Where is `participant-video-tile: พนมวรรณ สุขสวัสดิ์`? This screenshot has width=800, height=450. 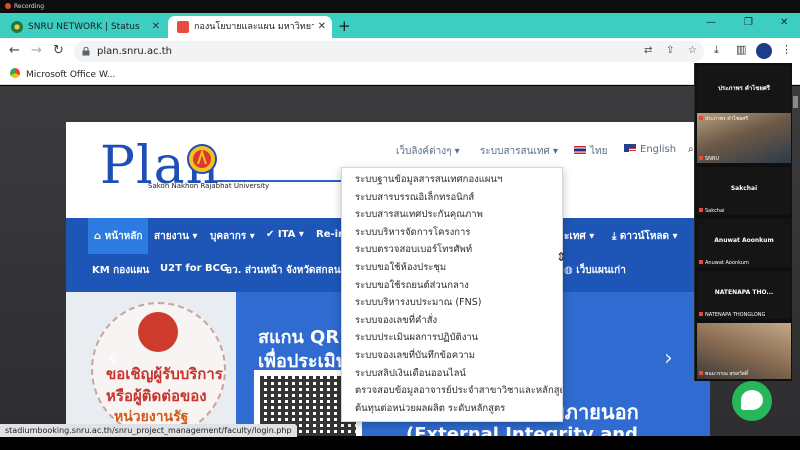 participant-video-tile: พนมวรรณ สุขสวัสดิ์ is located at coordinates (744, 351).